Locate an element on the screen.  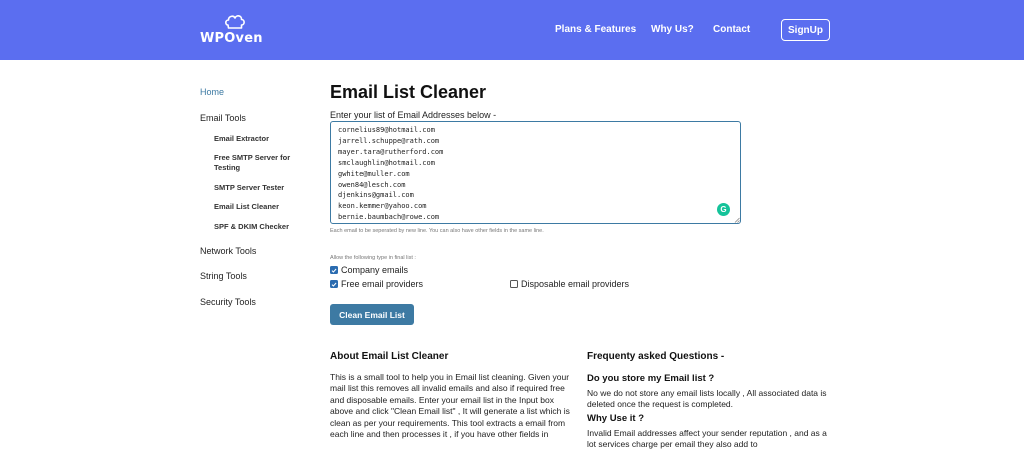
disposable-email-providers-label: Disposable email providers is located at coordinates (575, 284).